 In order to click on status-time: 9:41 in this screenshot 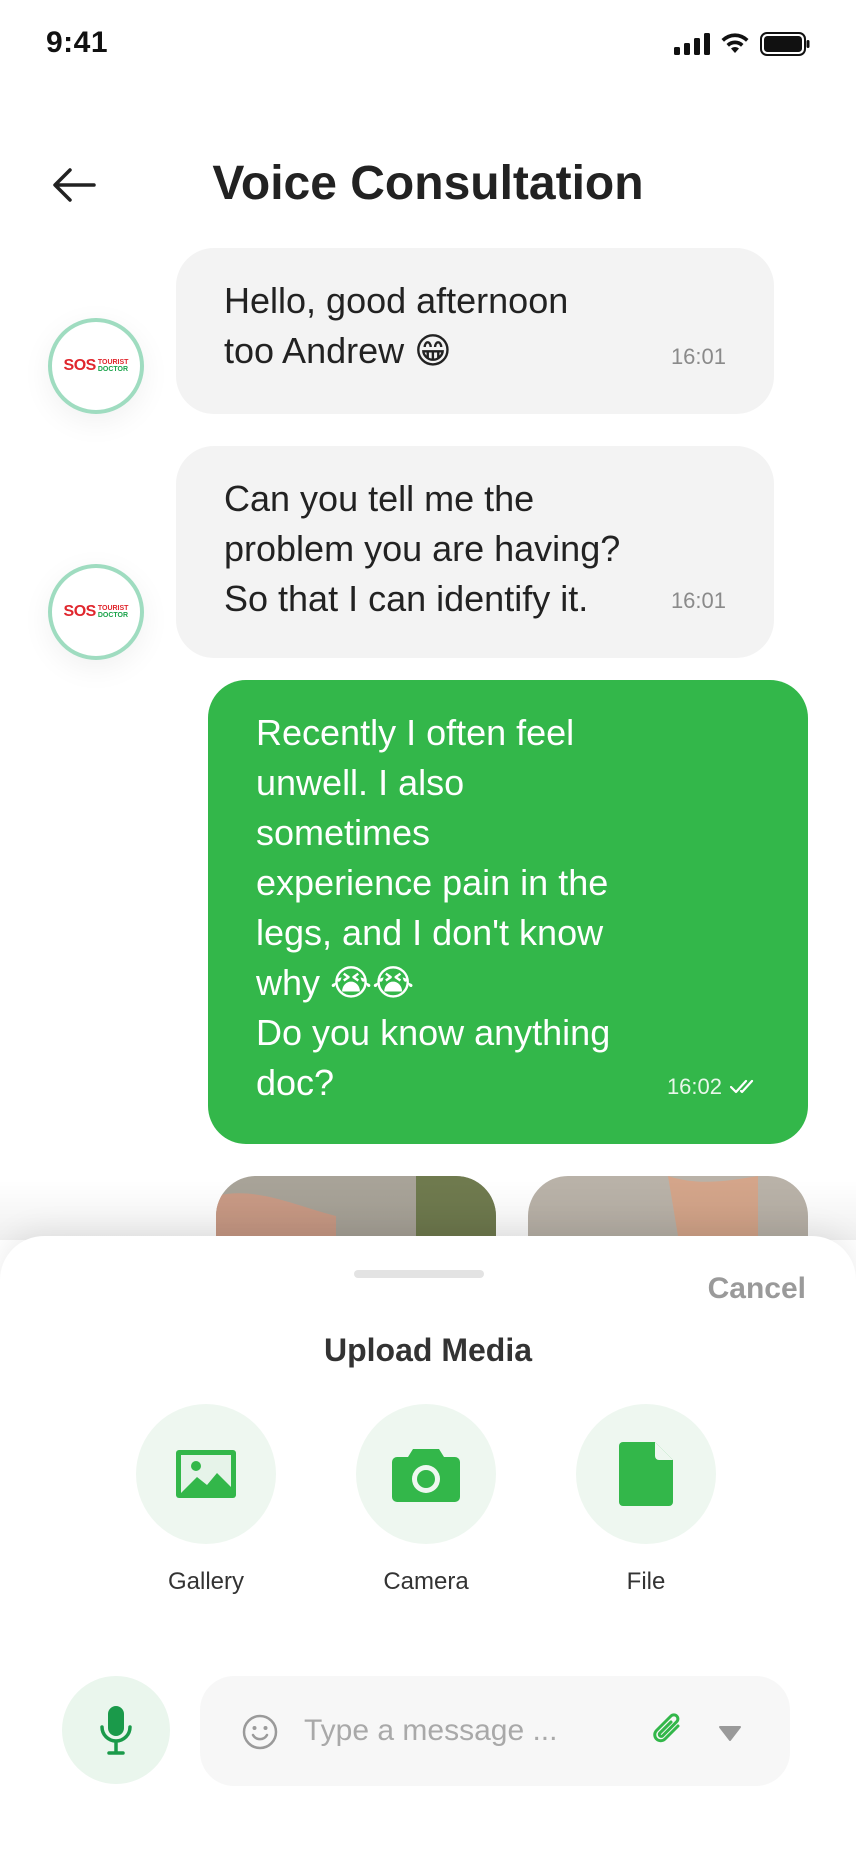, I will do `click(77, 42)`.